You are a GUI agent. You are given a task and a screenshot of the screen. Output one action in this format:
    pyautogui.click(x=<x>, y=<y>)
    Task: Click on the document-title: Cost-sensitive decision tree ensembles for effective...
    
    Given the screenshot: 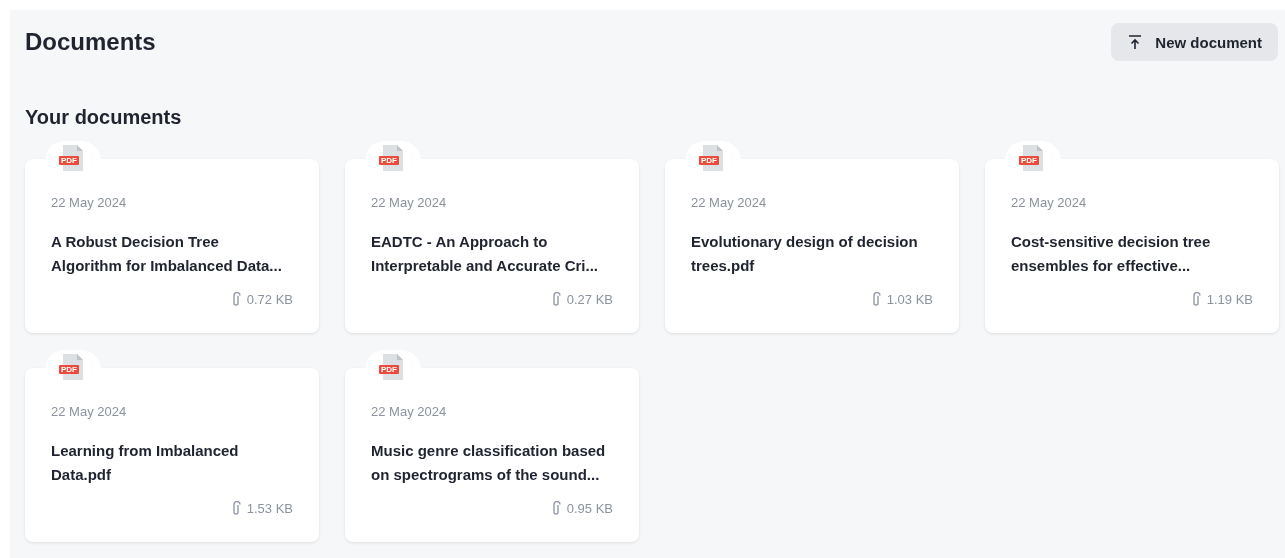 What is the action you would take?
    pyautogui.click(x=1111, y=254)
    